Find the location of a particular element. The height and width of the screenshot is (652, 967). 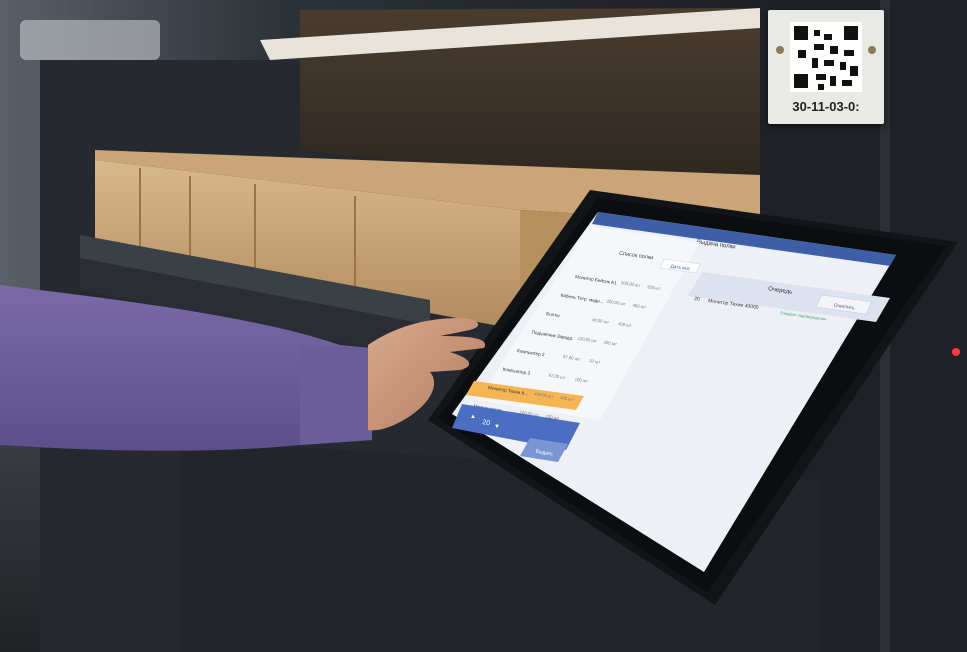

shelf-location-label: 30-11-03-0 is located at coordinates (826, 67).